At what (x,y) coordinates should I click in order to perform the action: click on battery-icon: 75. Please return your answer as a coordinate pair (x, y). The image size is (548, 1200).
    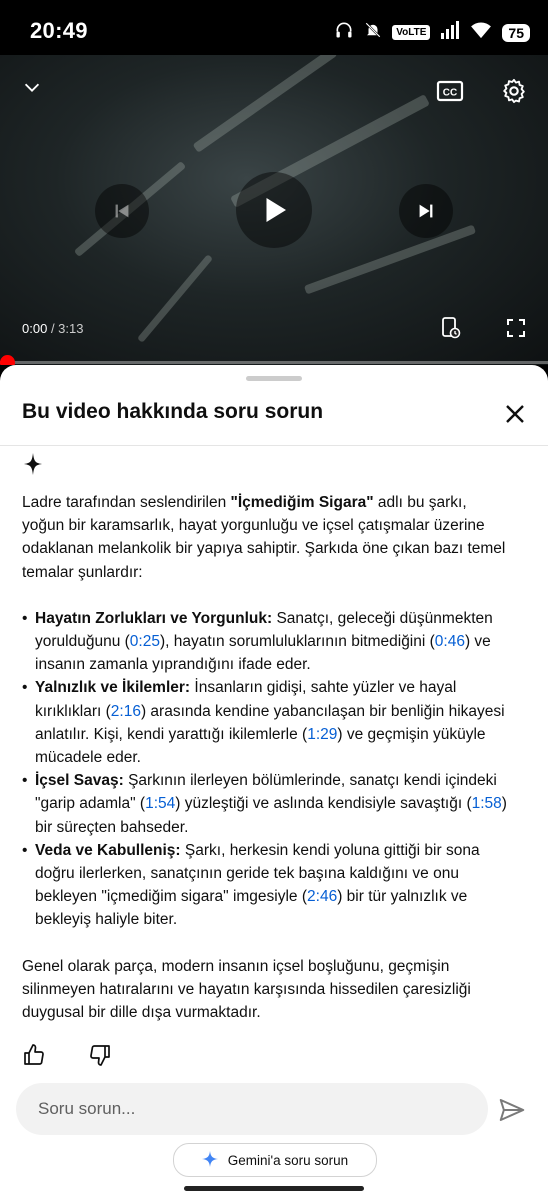
    Looking at the image, I should click on (516, 32).